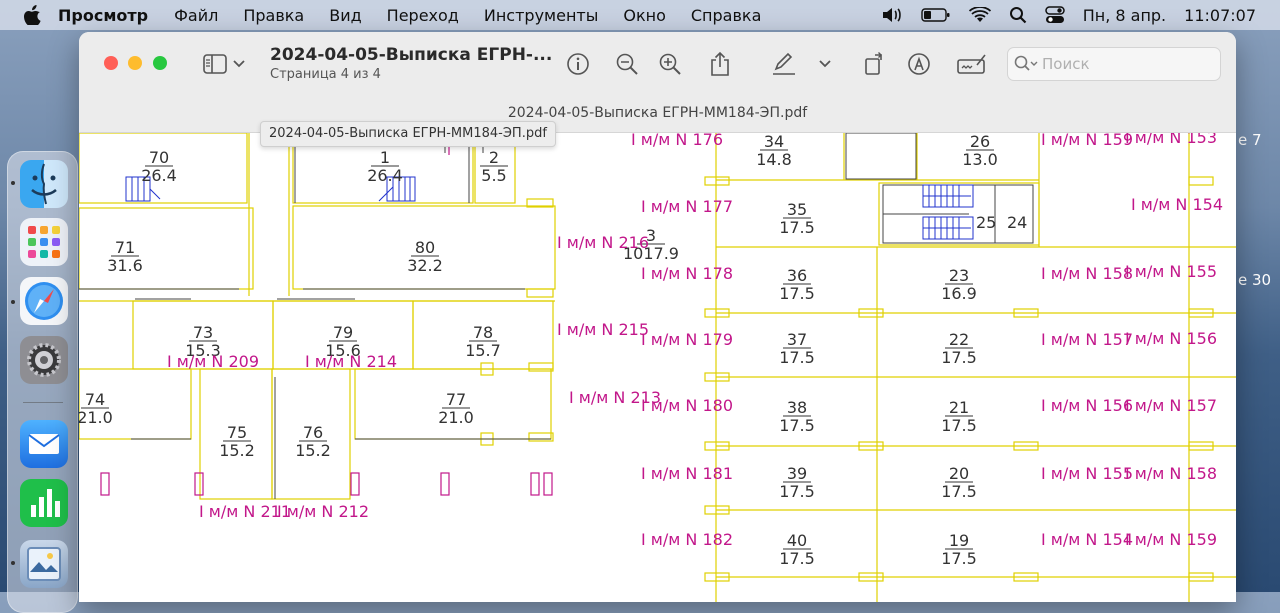 This screenshot has height=613, width=1280. Describe the element at coordinates (644, 15) in the screenshot. I see `menu-window: Окно` at that location.